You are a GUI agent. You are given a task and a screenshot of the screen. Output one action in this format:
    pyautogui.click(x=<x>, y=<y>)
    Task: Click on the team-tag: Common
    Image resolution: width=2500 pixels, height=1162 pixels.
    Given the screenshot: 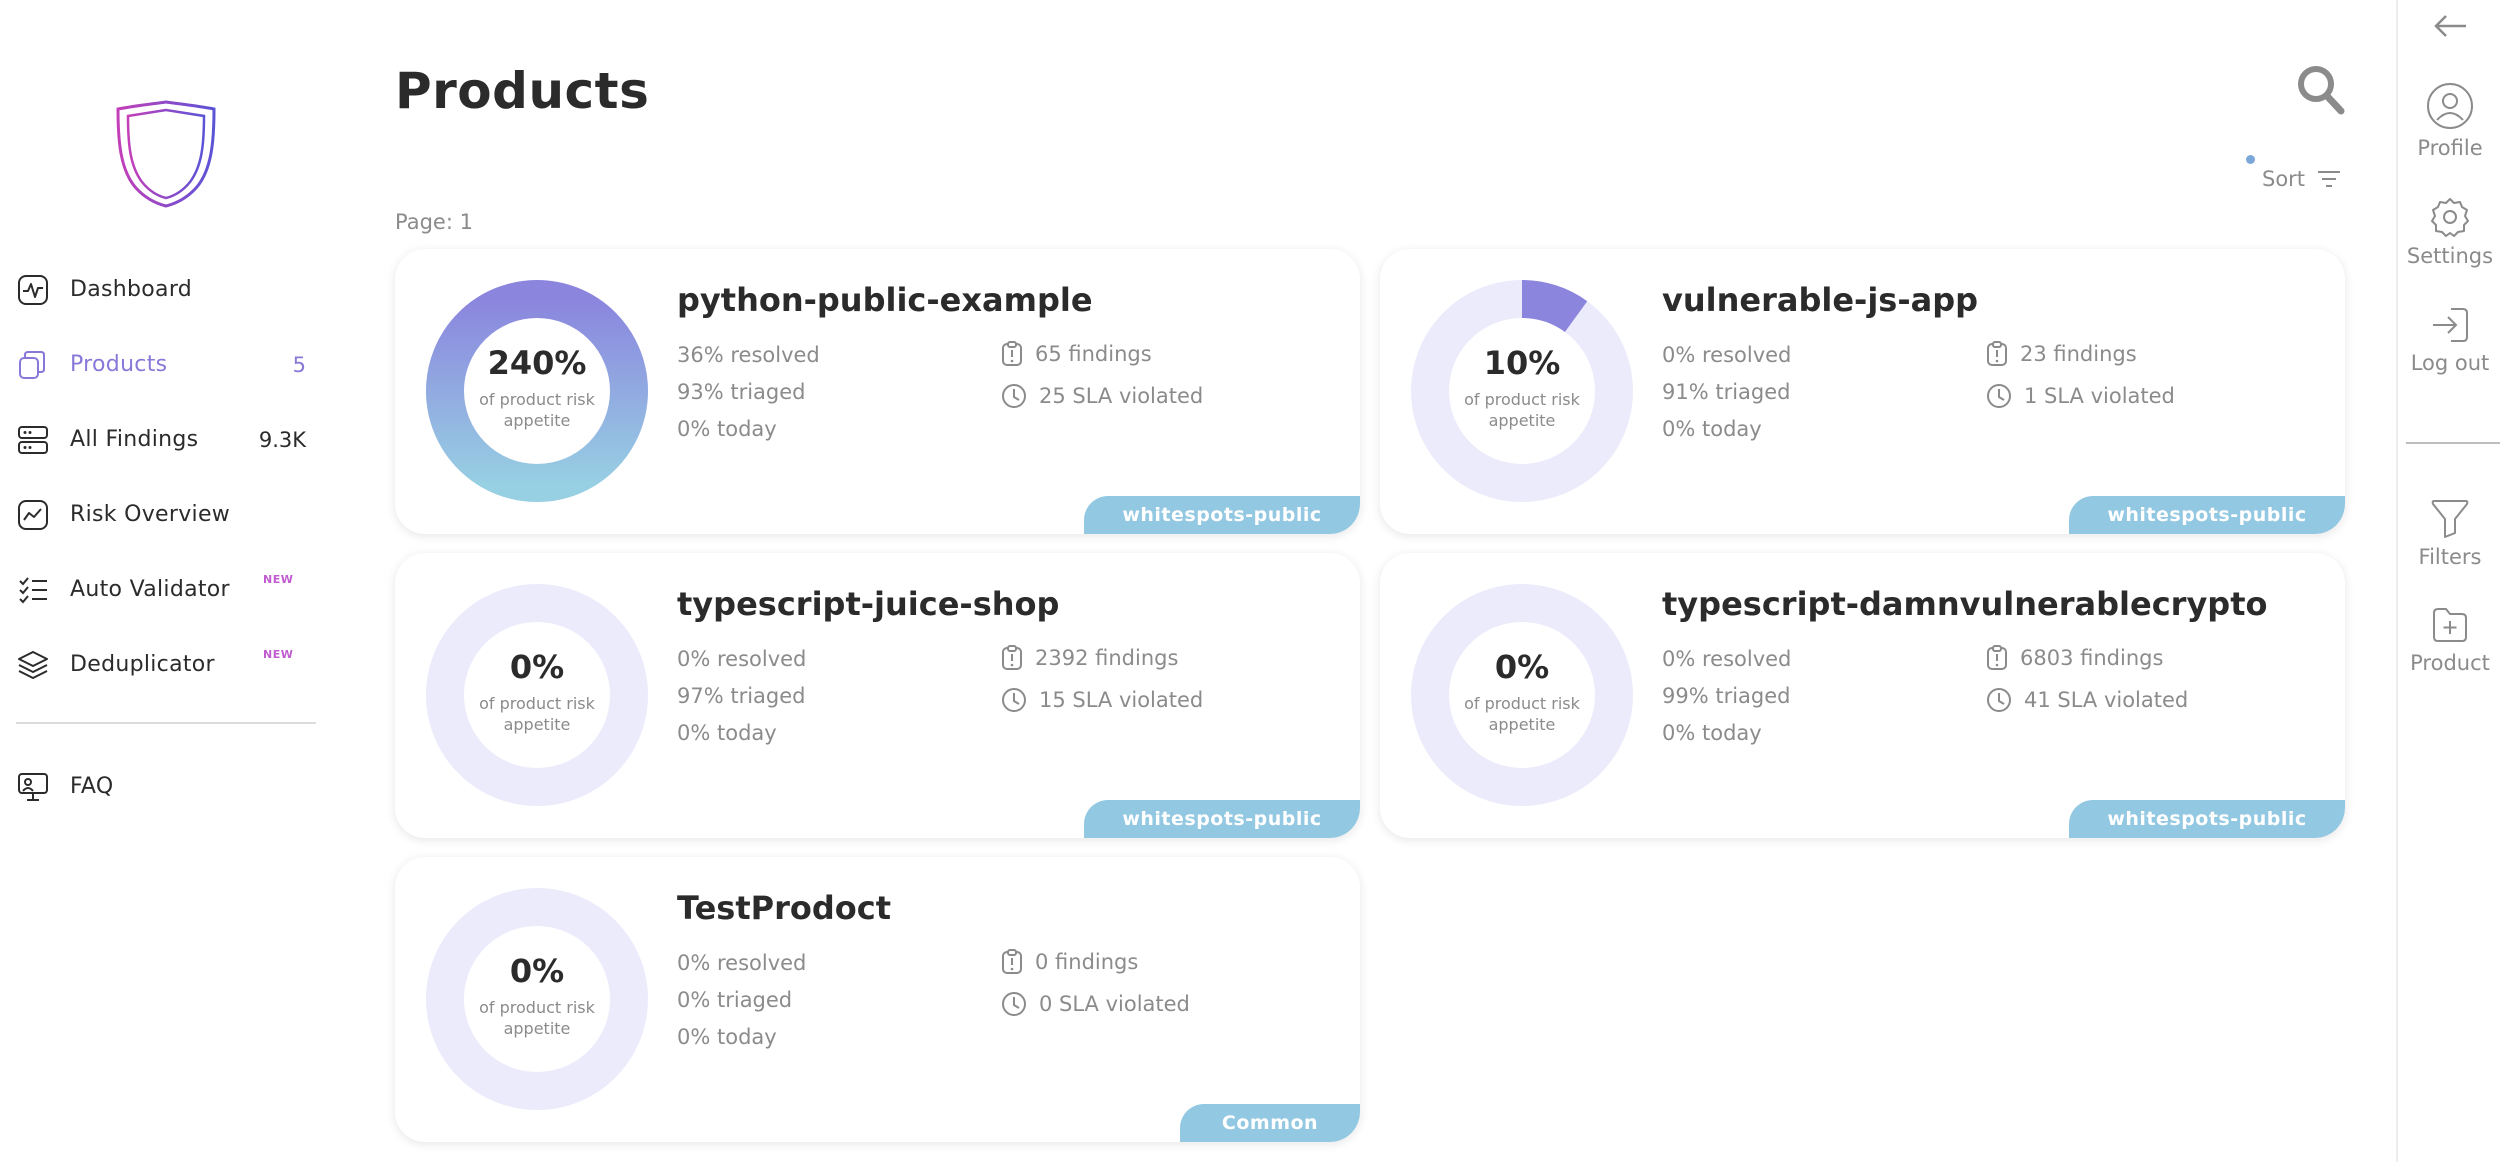 What is the action you would take?
    pyautogui.click(x=1270, y=1123)
    